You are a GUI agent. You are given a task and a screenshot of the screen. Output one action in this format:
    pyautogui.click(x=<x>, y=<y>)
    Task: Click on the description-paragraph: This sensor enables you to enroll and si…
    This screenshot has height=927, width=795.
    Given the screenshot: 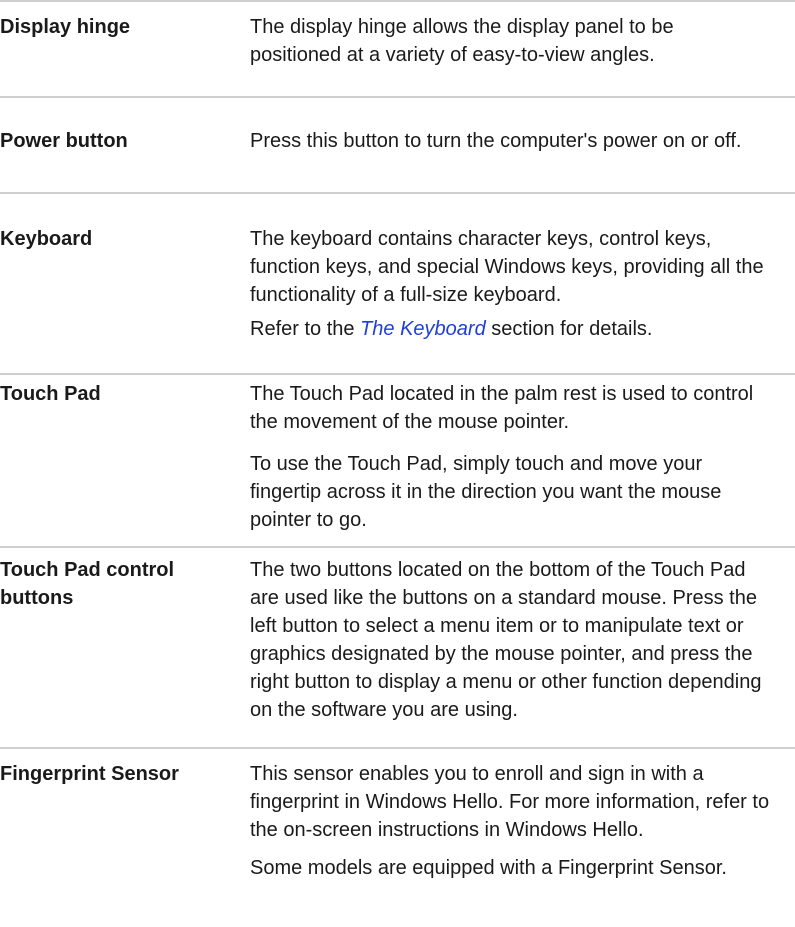 What is the action you would take?
    pyautogui.click(x=510, y=802)
    